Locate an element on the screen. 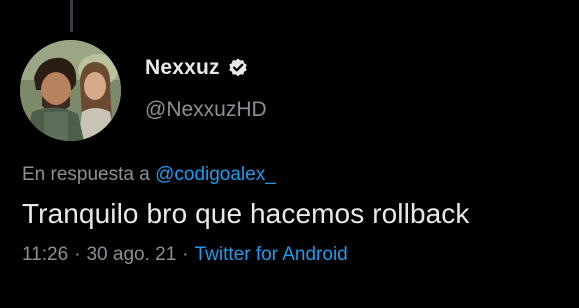  tweet-source-link: Twitter for Android is located at coordinates (271, 254).